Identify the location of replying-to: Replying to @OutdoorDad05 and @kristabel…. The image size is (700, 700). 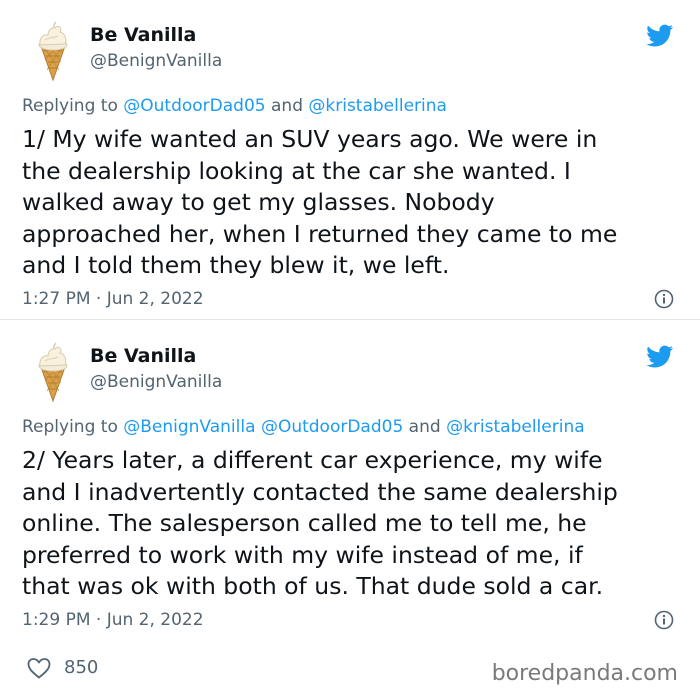
(234, 106).